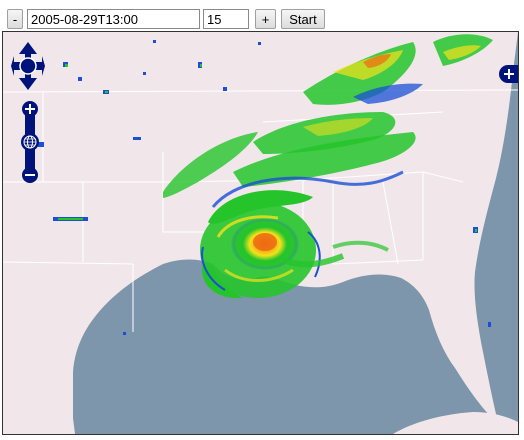 This screenshot has height=440, width=524. What do you see at coordinates (30, 175) in the screenshot?
I see `minus-icon` at bounding box center [30, 175].